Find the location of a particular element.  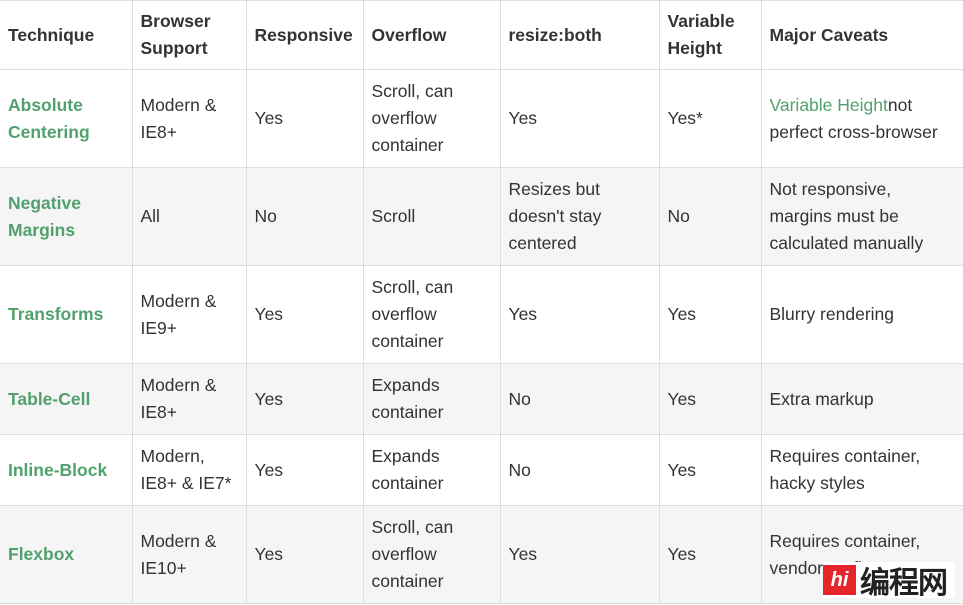

watermark-badge-icon: hi is located at coordinates (839, 580).